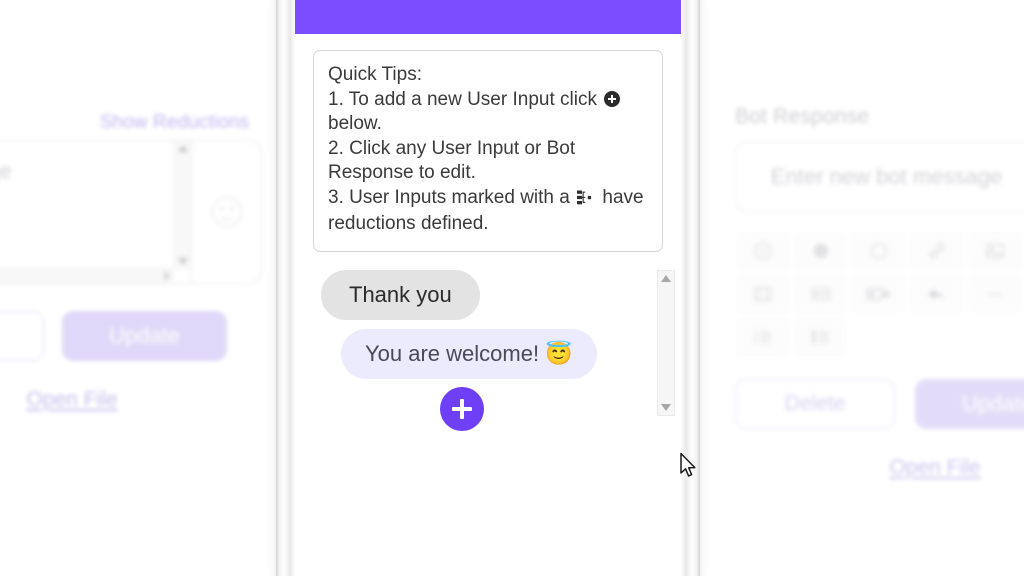 The image size is (1024, 576). I want to click on scroll-up-icon, so click(183, 148).